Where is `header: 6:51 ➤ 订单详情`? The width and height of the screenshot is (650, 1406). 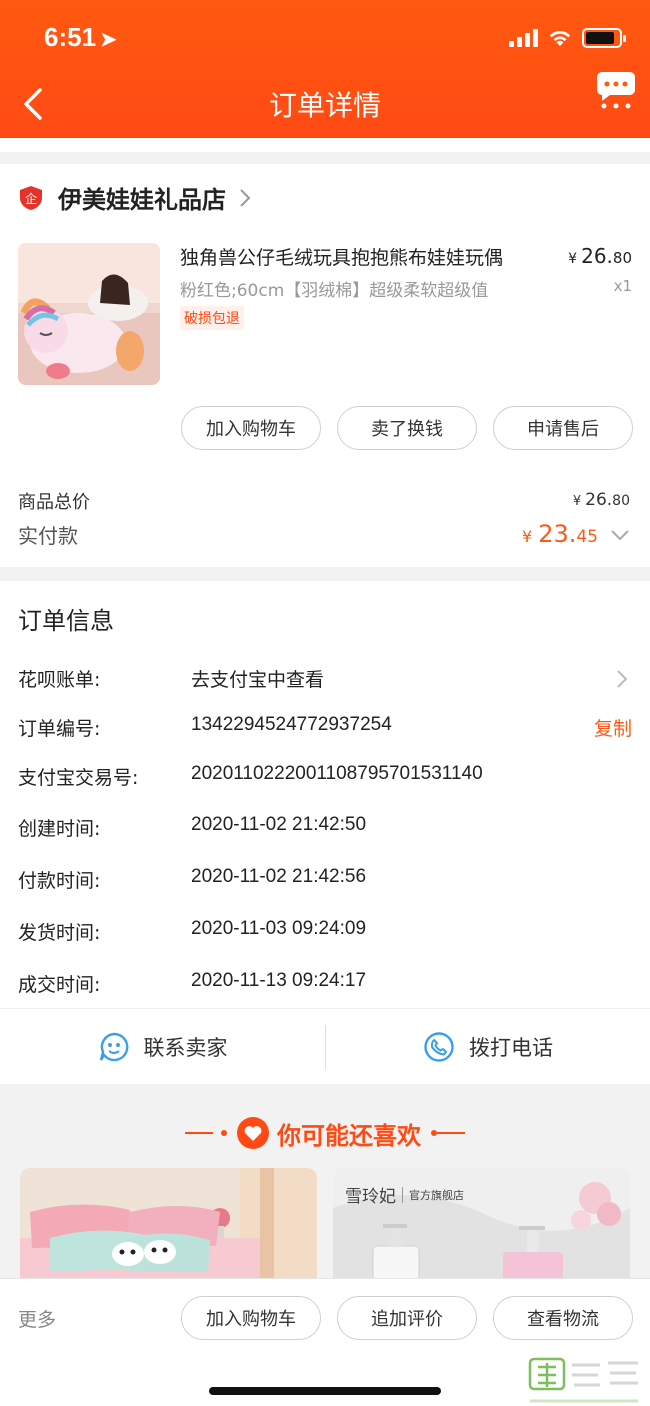 header: 6:51 ➤ 订单详情 is located at coordinates (325, 69).